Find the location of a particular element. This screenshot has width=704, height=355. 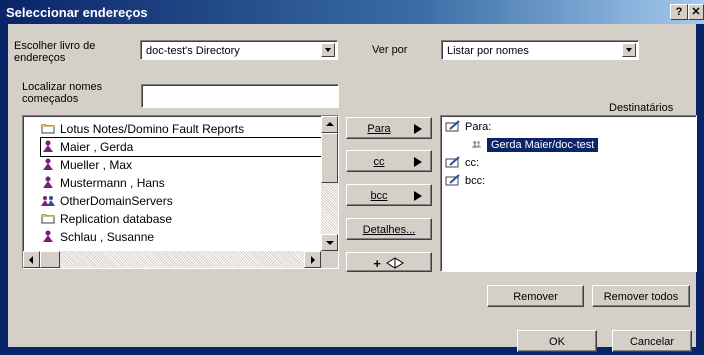

list-item: Schlau , Susanne is located at coordinates (97, 237).